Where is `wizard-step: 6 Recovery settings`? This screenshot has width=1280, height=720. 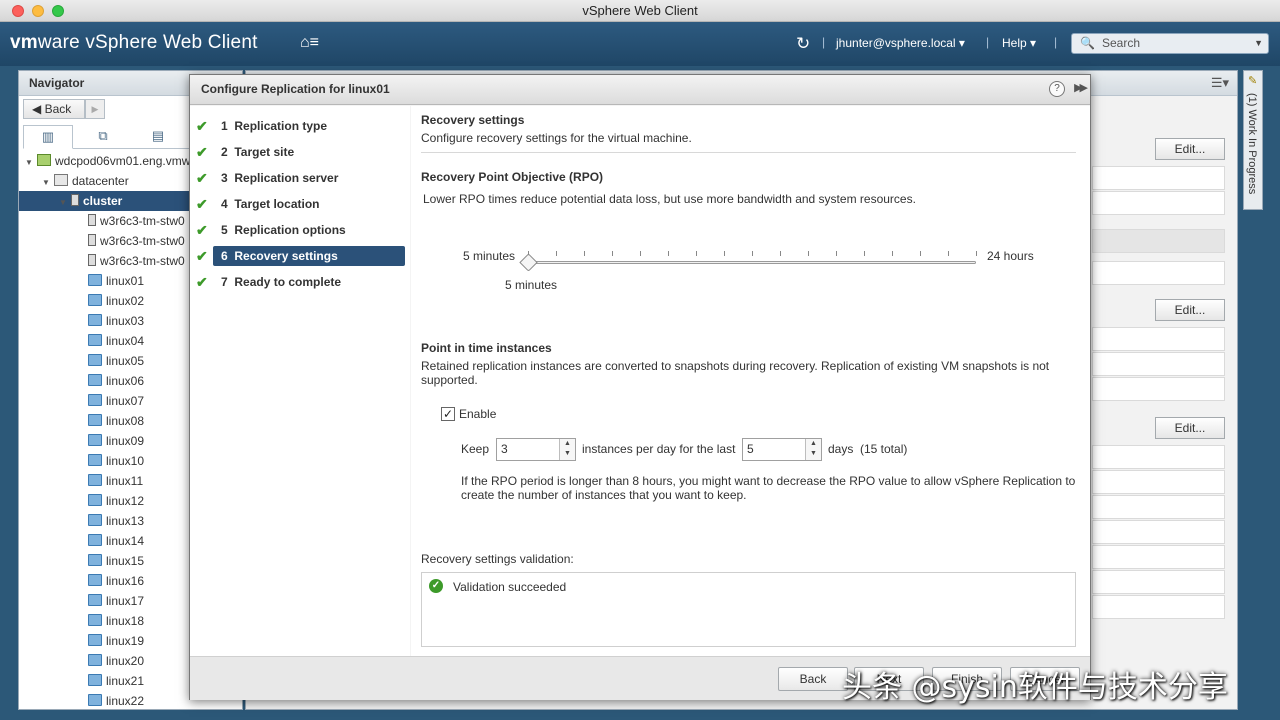 wizard-step: 6 Recovery settings is located at coordinates (309, 256).